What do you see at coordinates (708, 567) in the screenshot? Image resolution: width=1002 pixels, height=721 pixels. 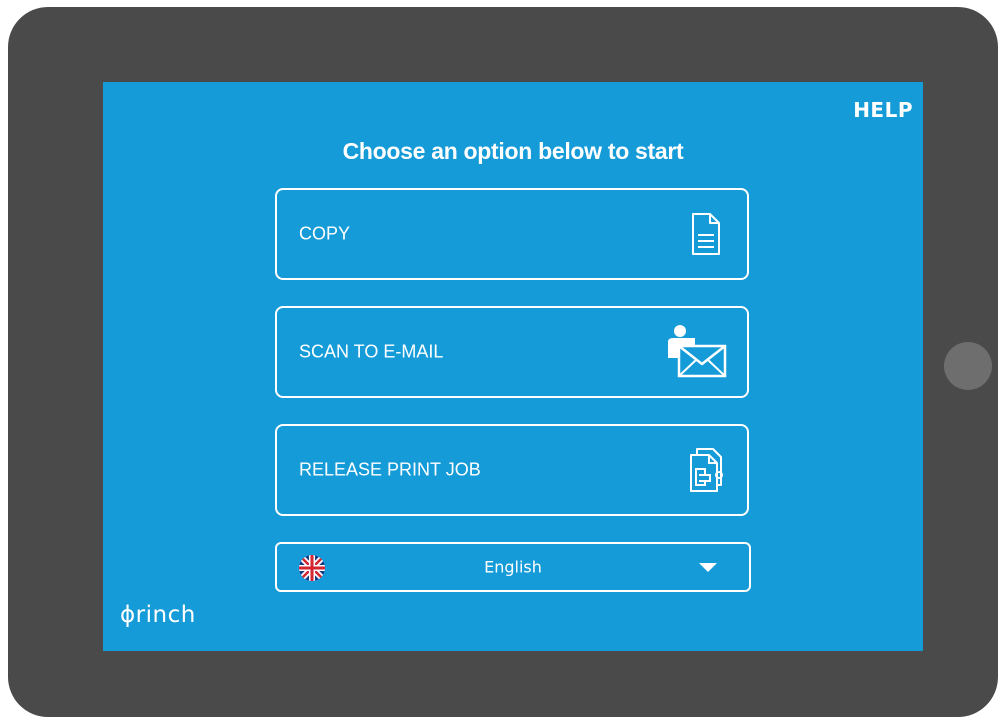 I see `chevron-down-icon` at bounding box center [708, 567].